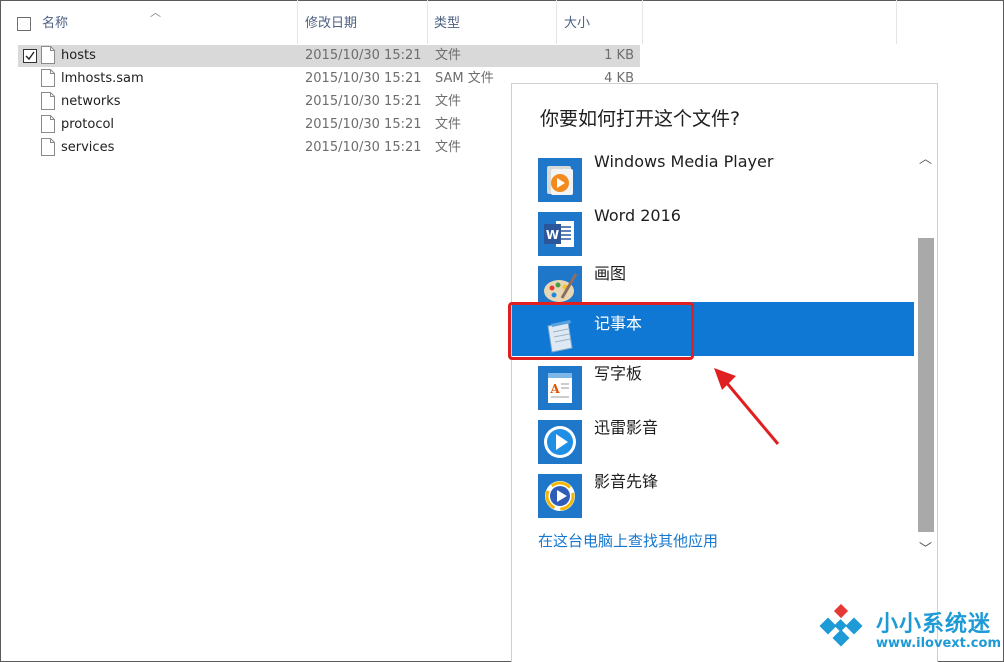 Image resolution: width=1004 pixels, height=662 pixels. Describe the element at coordinates (841, 625) in the screenshot. I see `watermark-logo-icon` at that location.